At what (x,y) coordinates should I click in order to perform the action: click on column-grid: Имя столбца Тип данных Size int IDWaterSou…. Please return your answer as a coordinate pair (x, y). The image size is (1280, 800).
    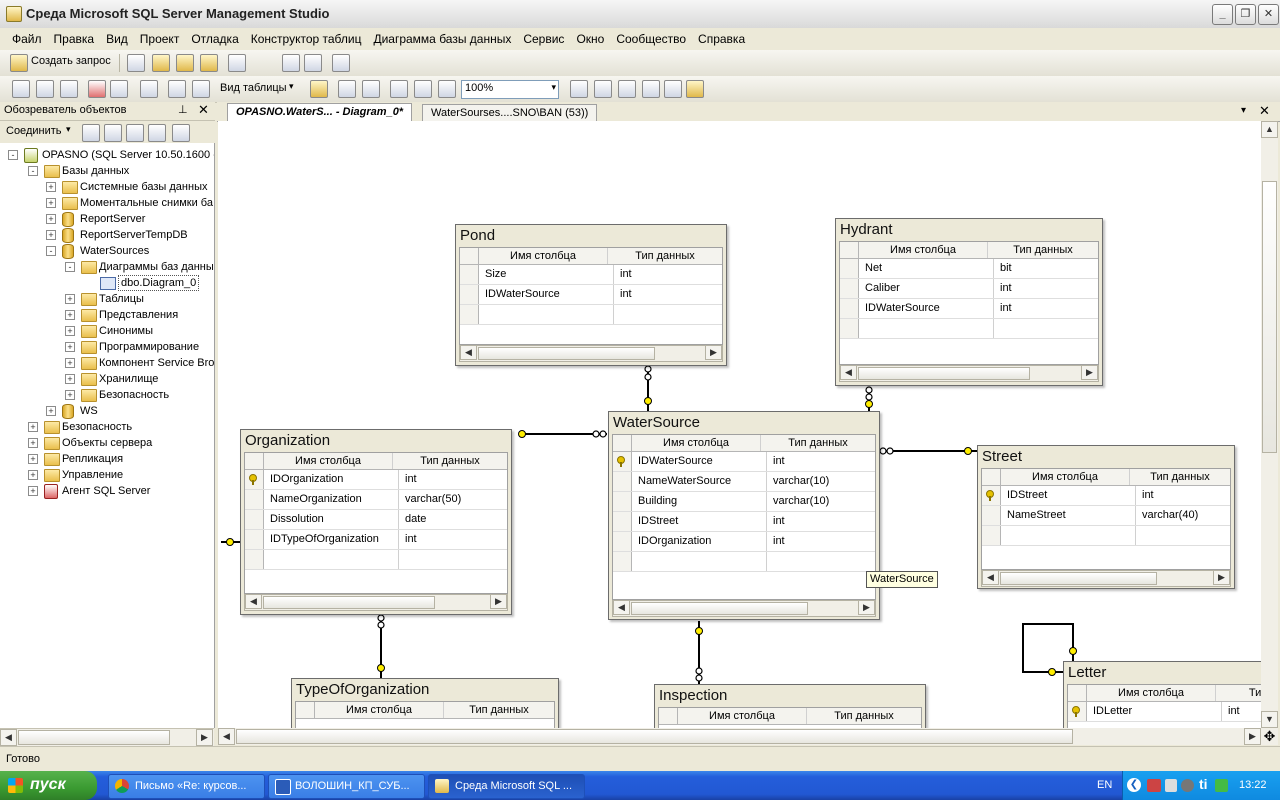
    Looking at the image, I should click on (591, 296).